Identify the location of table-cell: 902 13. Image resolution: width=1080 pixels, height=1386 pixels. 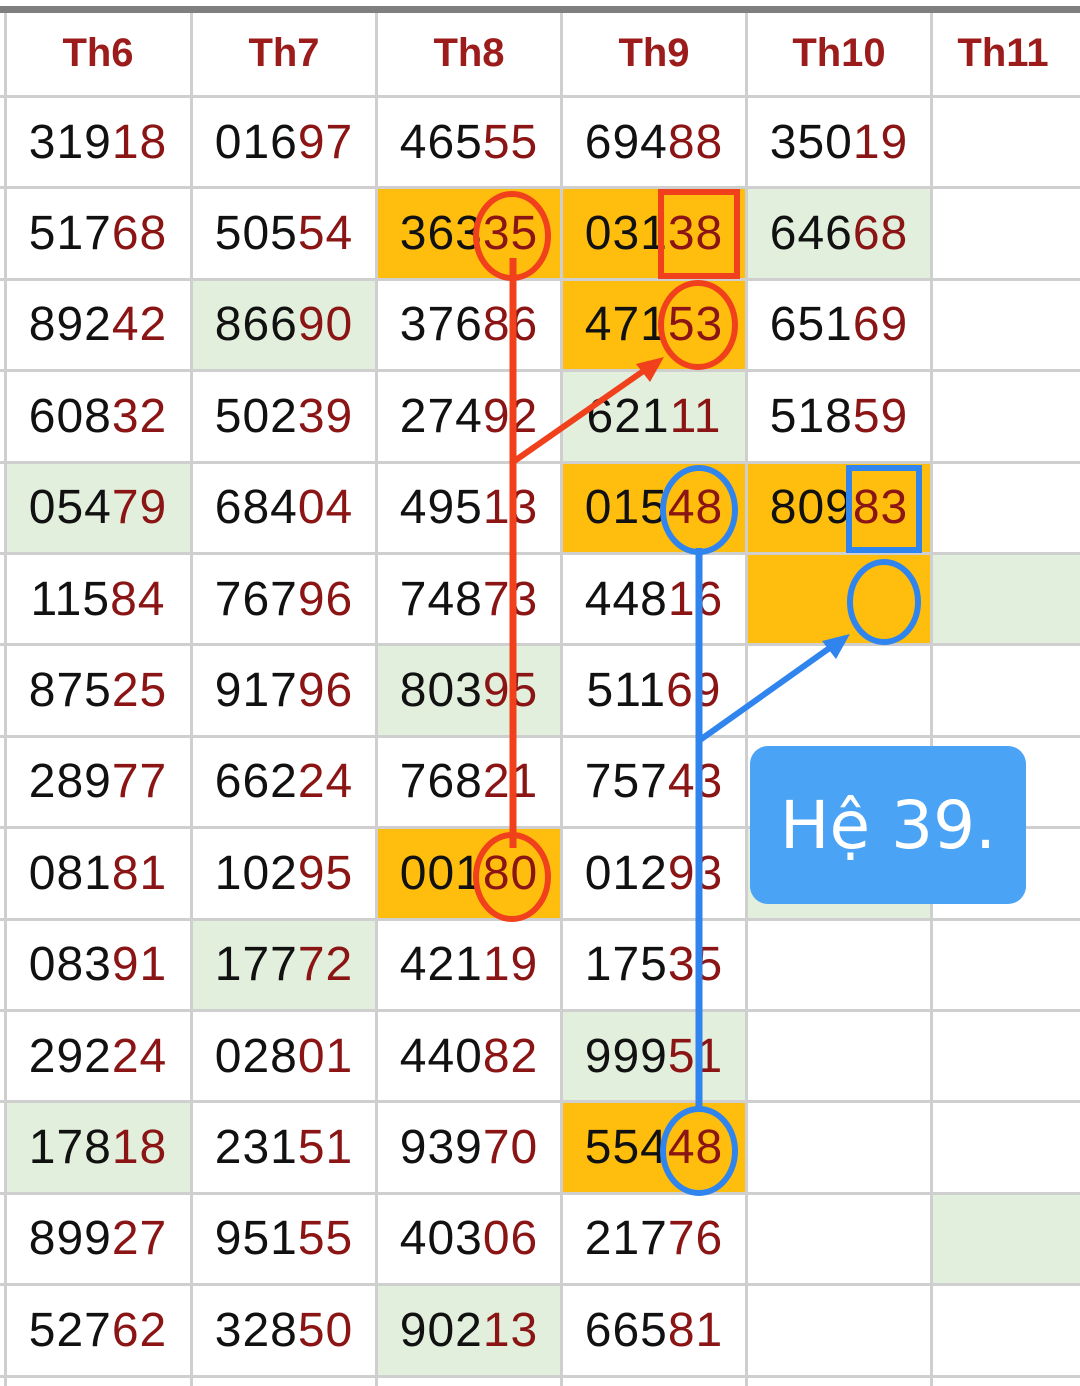
(469, 1330).